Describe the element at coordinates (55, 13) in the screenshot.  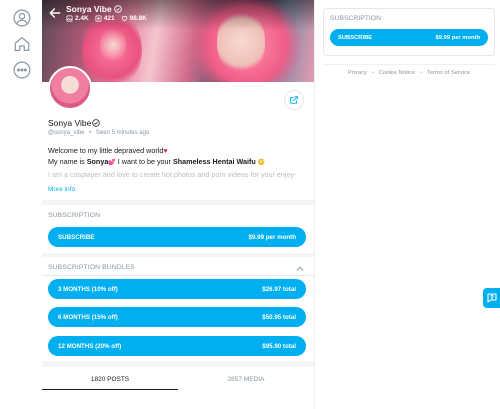
I see `back-arrow-icon` at that location.